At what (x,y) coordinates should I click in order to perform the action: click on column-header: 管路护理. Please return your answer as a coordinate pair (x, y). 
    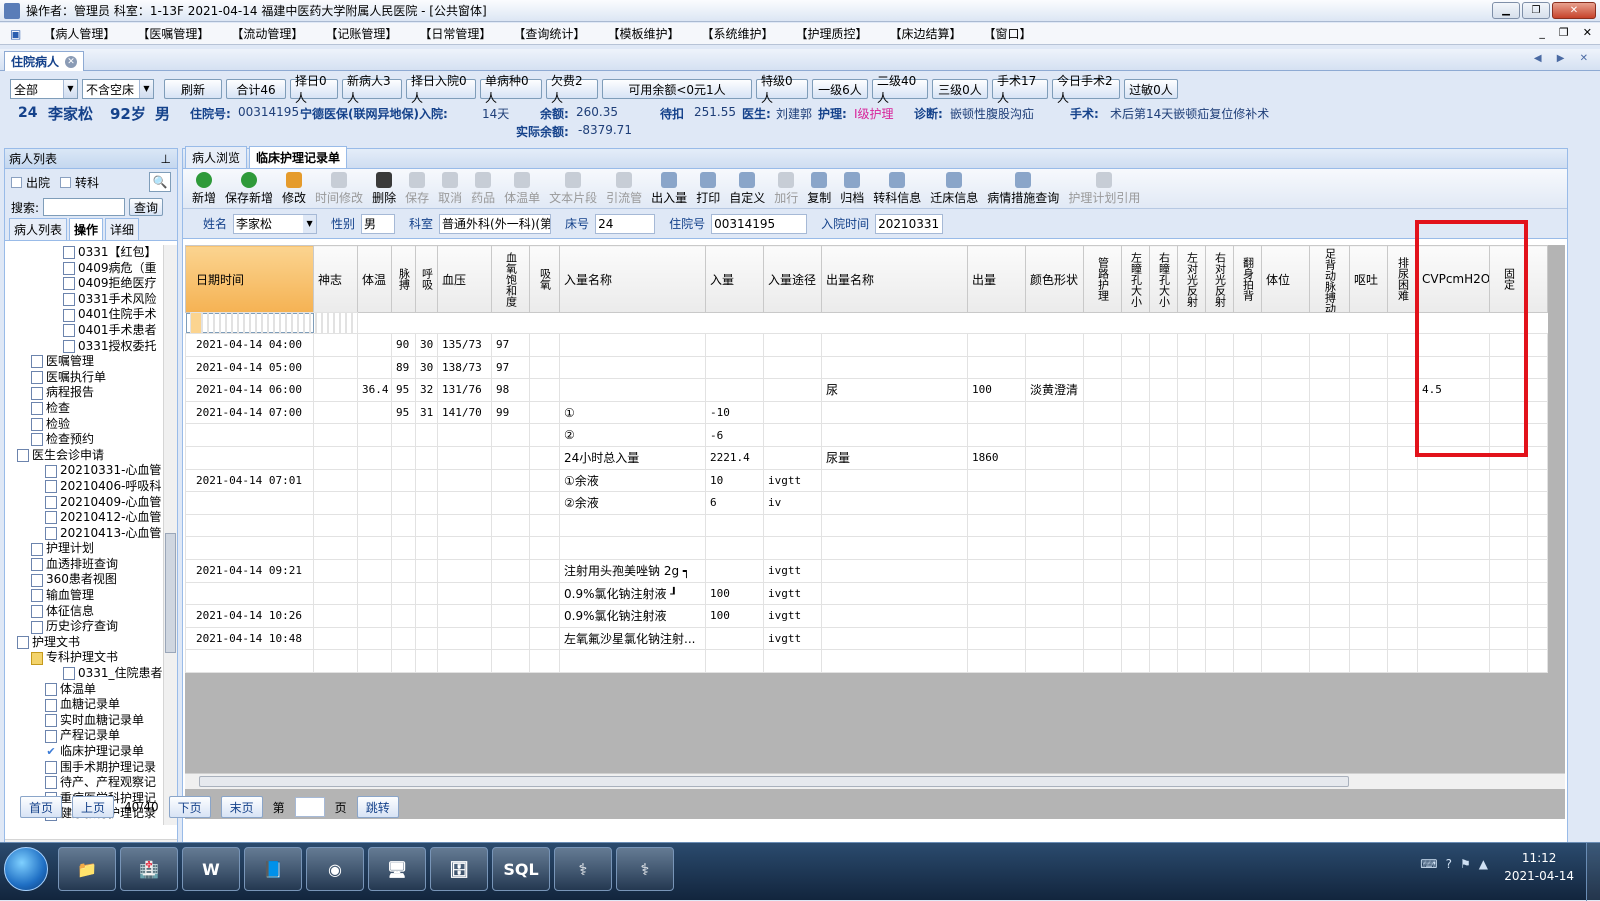
    Looking at the image, I should click on (1102, 279).